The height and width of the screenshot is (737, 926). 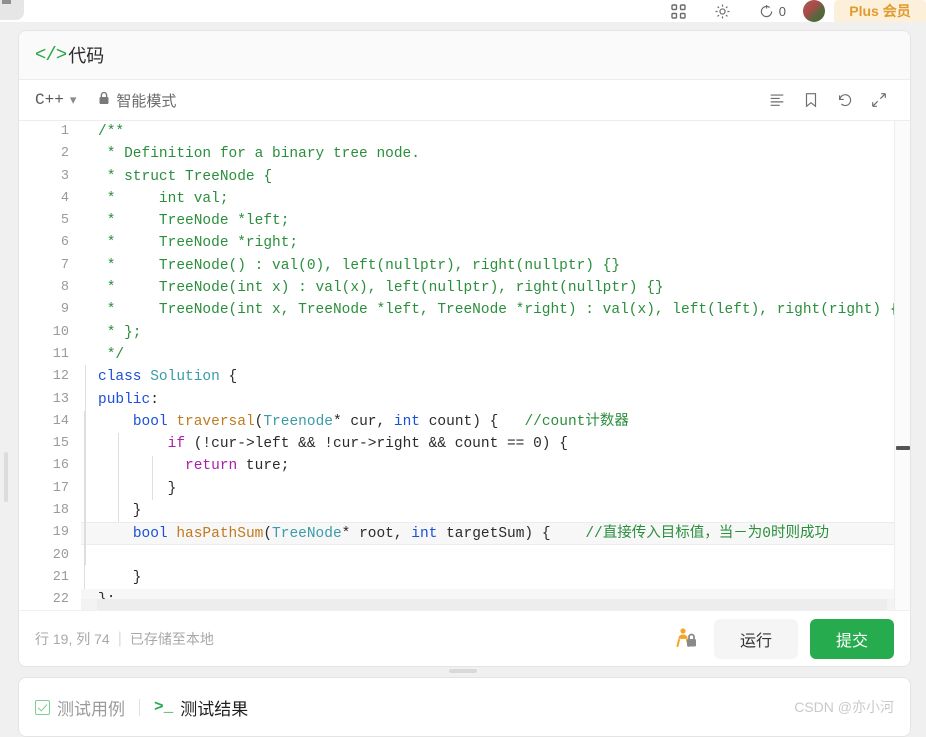 I want to click on cursor-position: 行 19, 列 74, so click(x=72, y=638).